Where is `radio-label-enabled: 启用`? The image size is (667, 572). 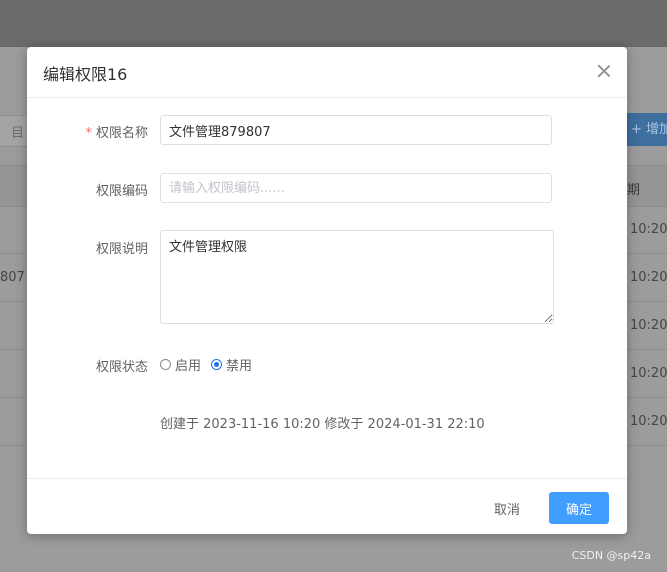
radio-label-enabled: 启用 is located at coordinates (188, 366).